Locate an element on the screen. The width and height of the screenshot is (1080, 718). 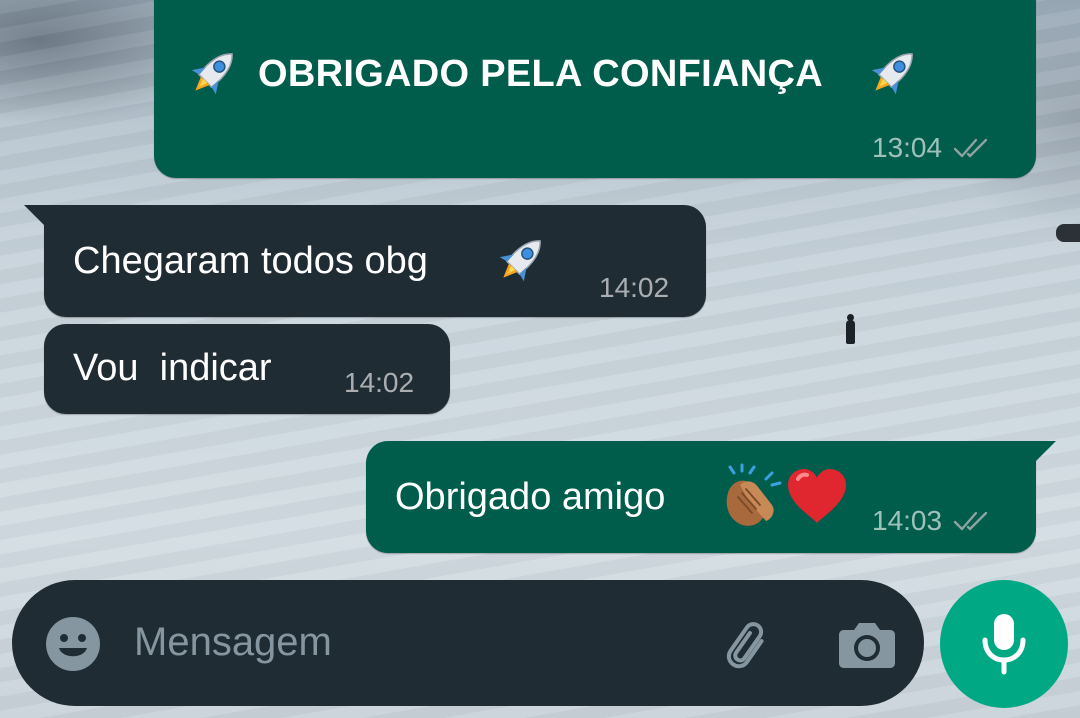
wallpaper-climber is located at coordinates (850, 329).